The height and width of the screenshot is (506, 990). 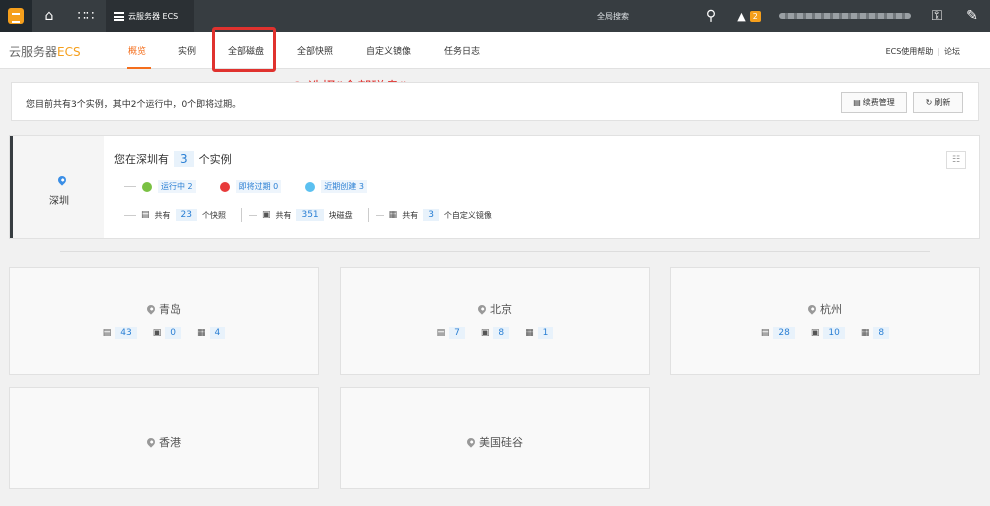 What do you see at coordinates (336, 186) in the screenshot?
I see `status-recent: 近期创建 3` at bounding box center [336, 186].